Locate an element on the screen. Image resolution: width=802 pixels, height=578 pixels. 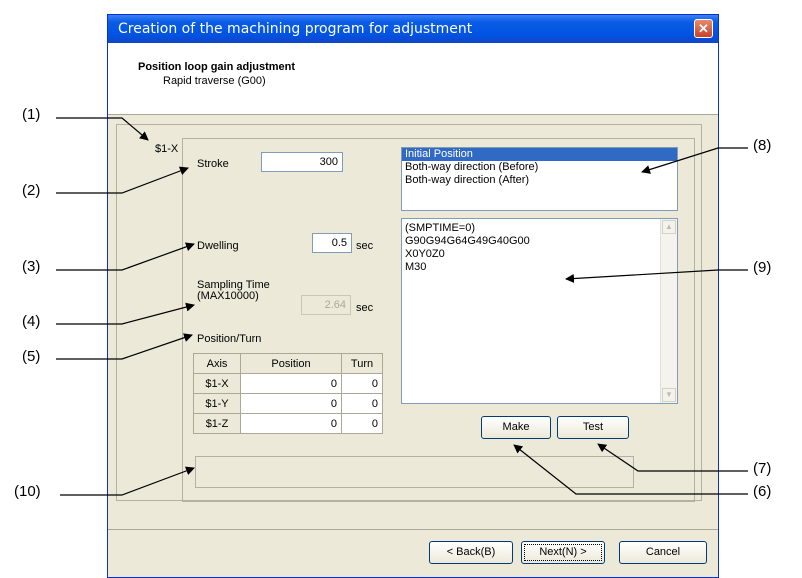
stroke-label: Stroke is located at coordinates (213, 164).